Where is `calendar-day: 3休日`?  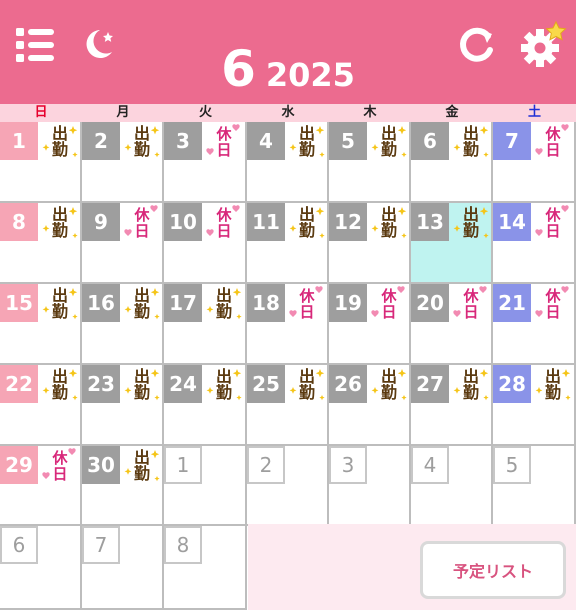 calendar-day: 3休日 is located at coordinates (205, 162).